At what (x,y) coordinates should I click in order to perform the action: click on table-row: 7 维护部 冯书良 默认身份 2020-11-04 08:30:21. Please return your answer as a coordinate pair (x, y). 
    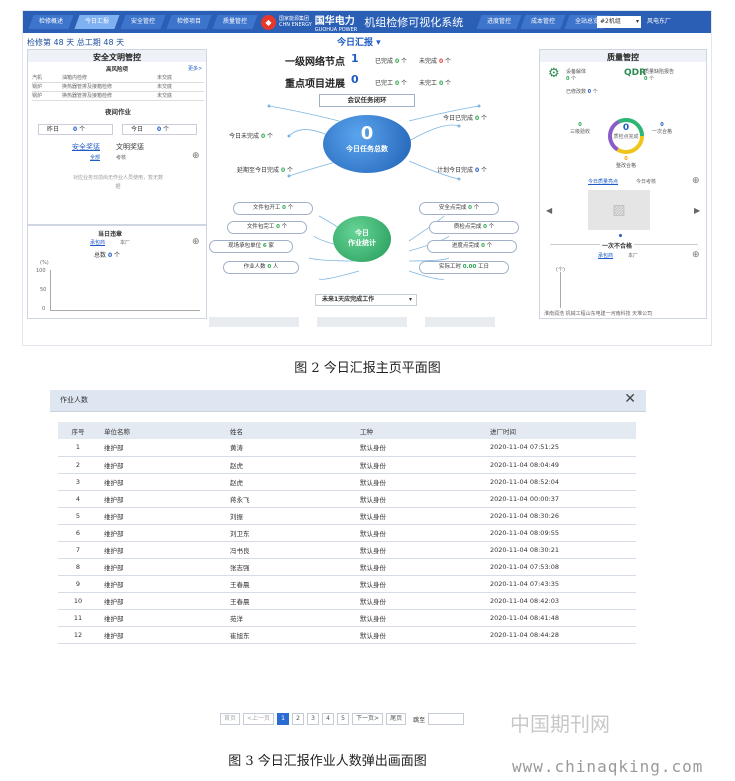
    Looking at the image, I should click on (347, 550).